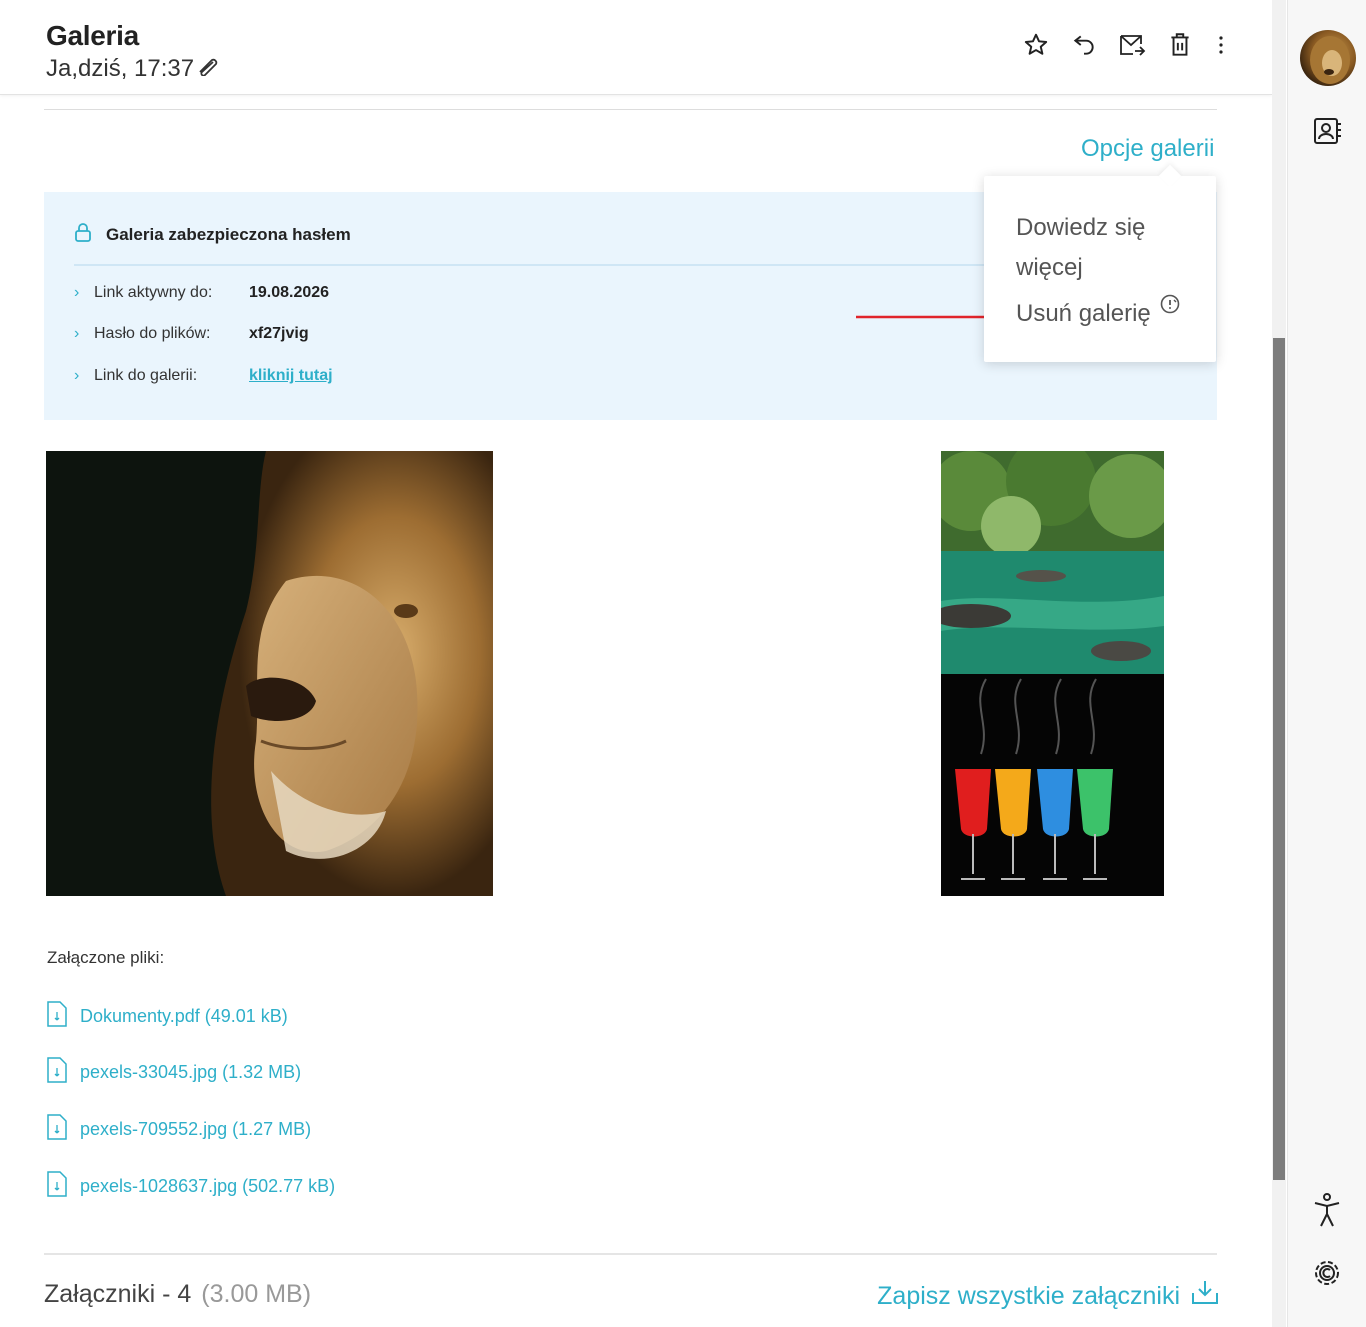 This screenshot has width=1366, height=1327. What do you see at coordinates (1205, 1296) in the screenshot?
I see `download-icon` at bounding box center [1205, 1296].